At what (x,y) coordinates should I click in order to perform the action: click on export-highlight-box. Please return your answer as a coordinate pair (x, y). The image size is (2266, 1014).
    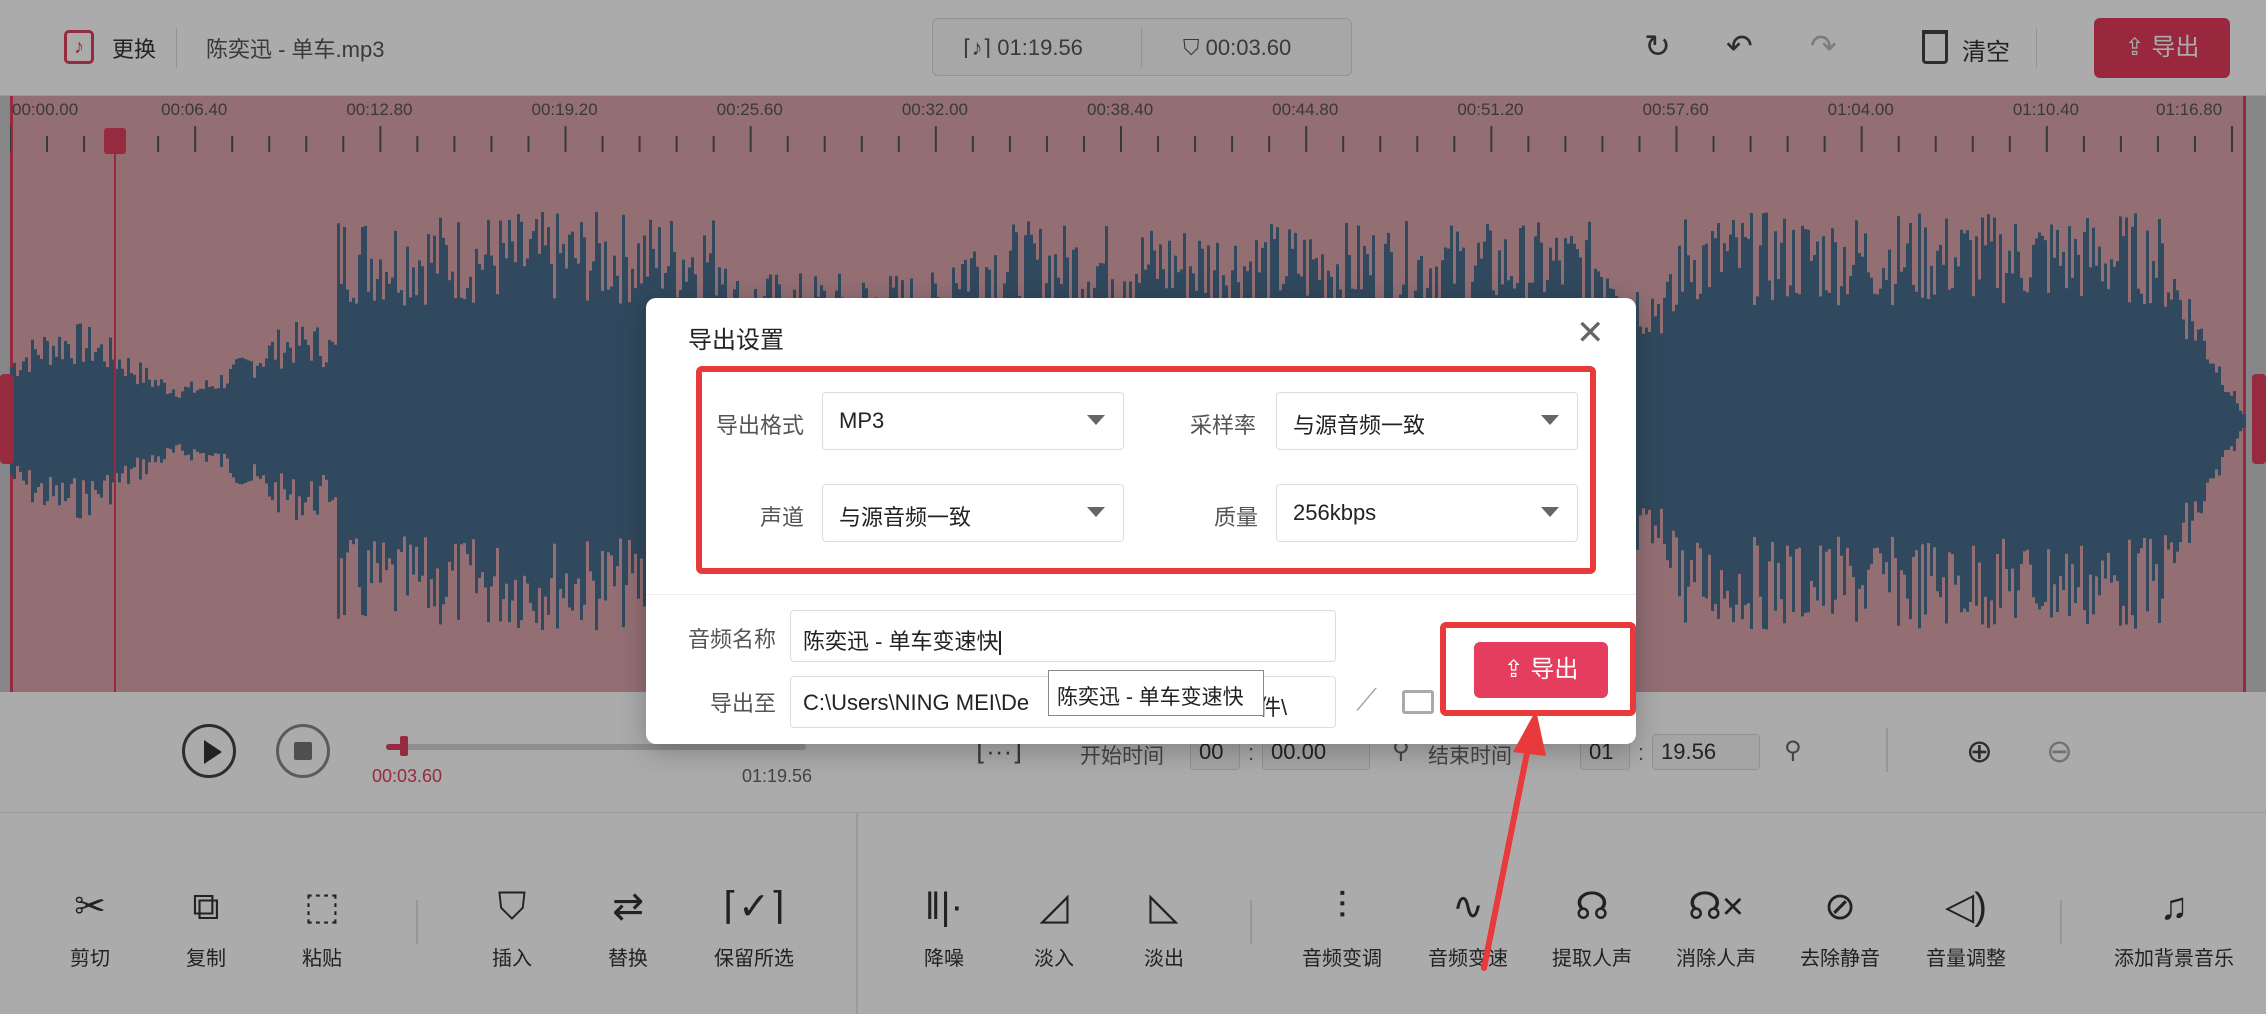
    Looking at the image, I should click on (1538, 669).